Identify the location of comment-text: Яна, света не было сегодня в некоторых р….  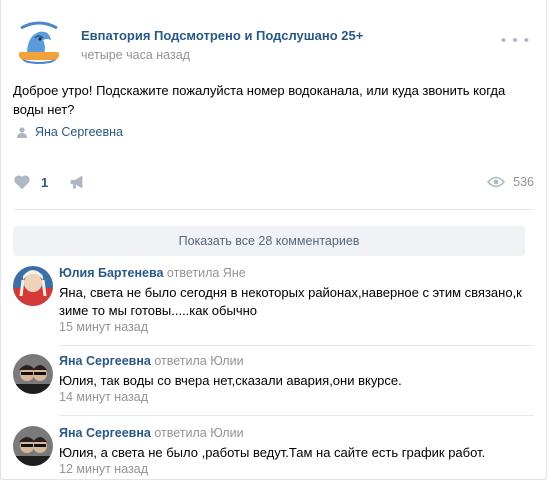
(290, 301).